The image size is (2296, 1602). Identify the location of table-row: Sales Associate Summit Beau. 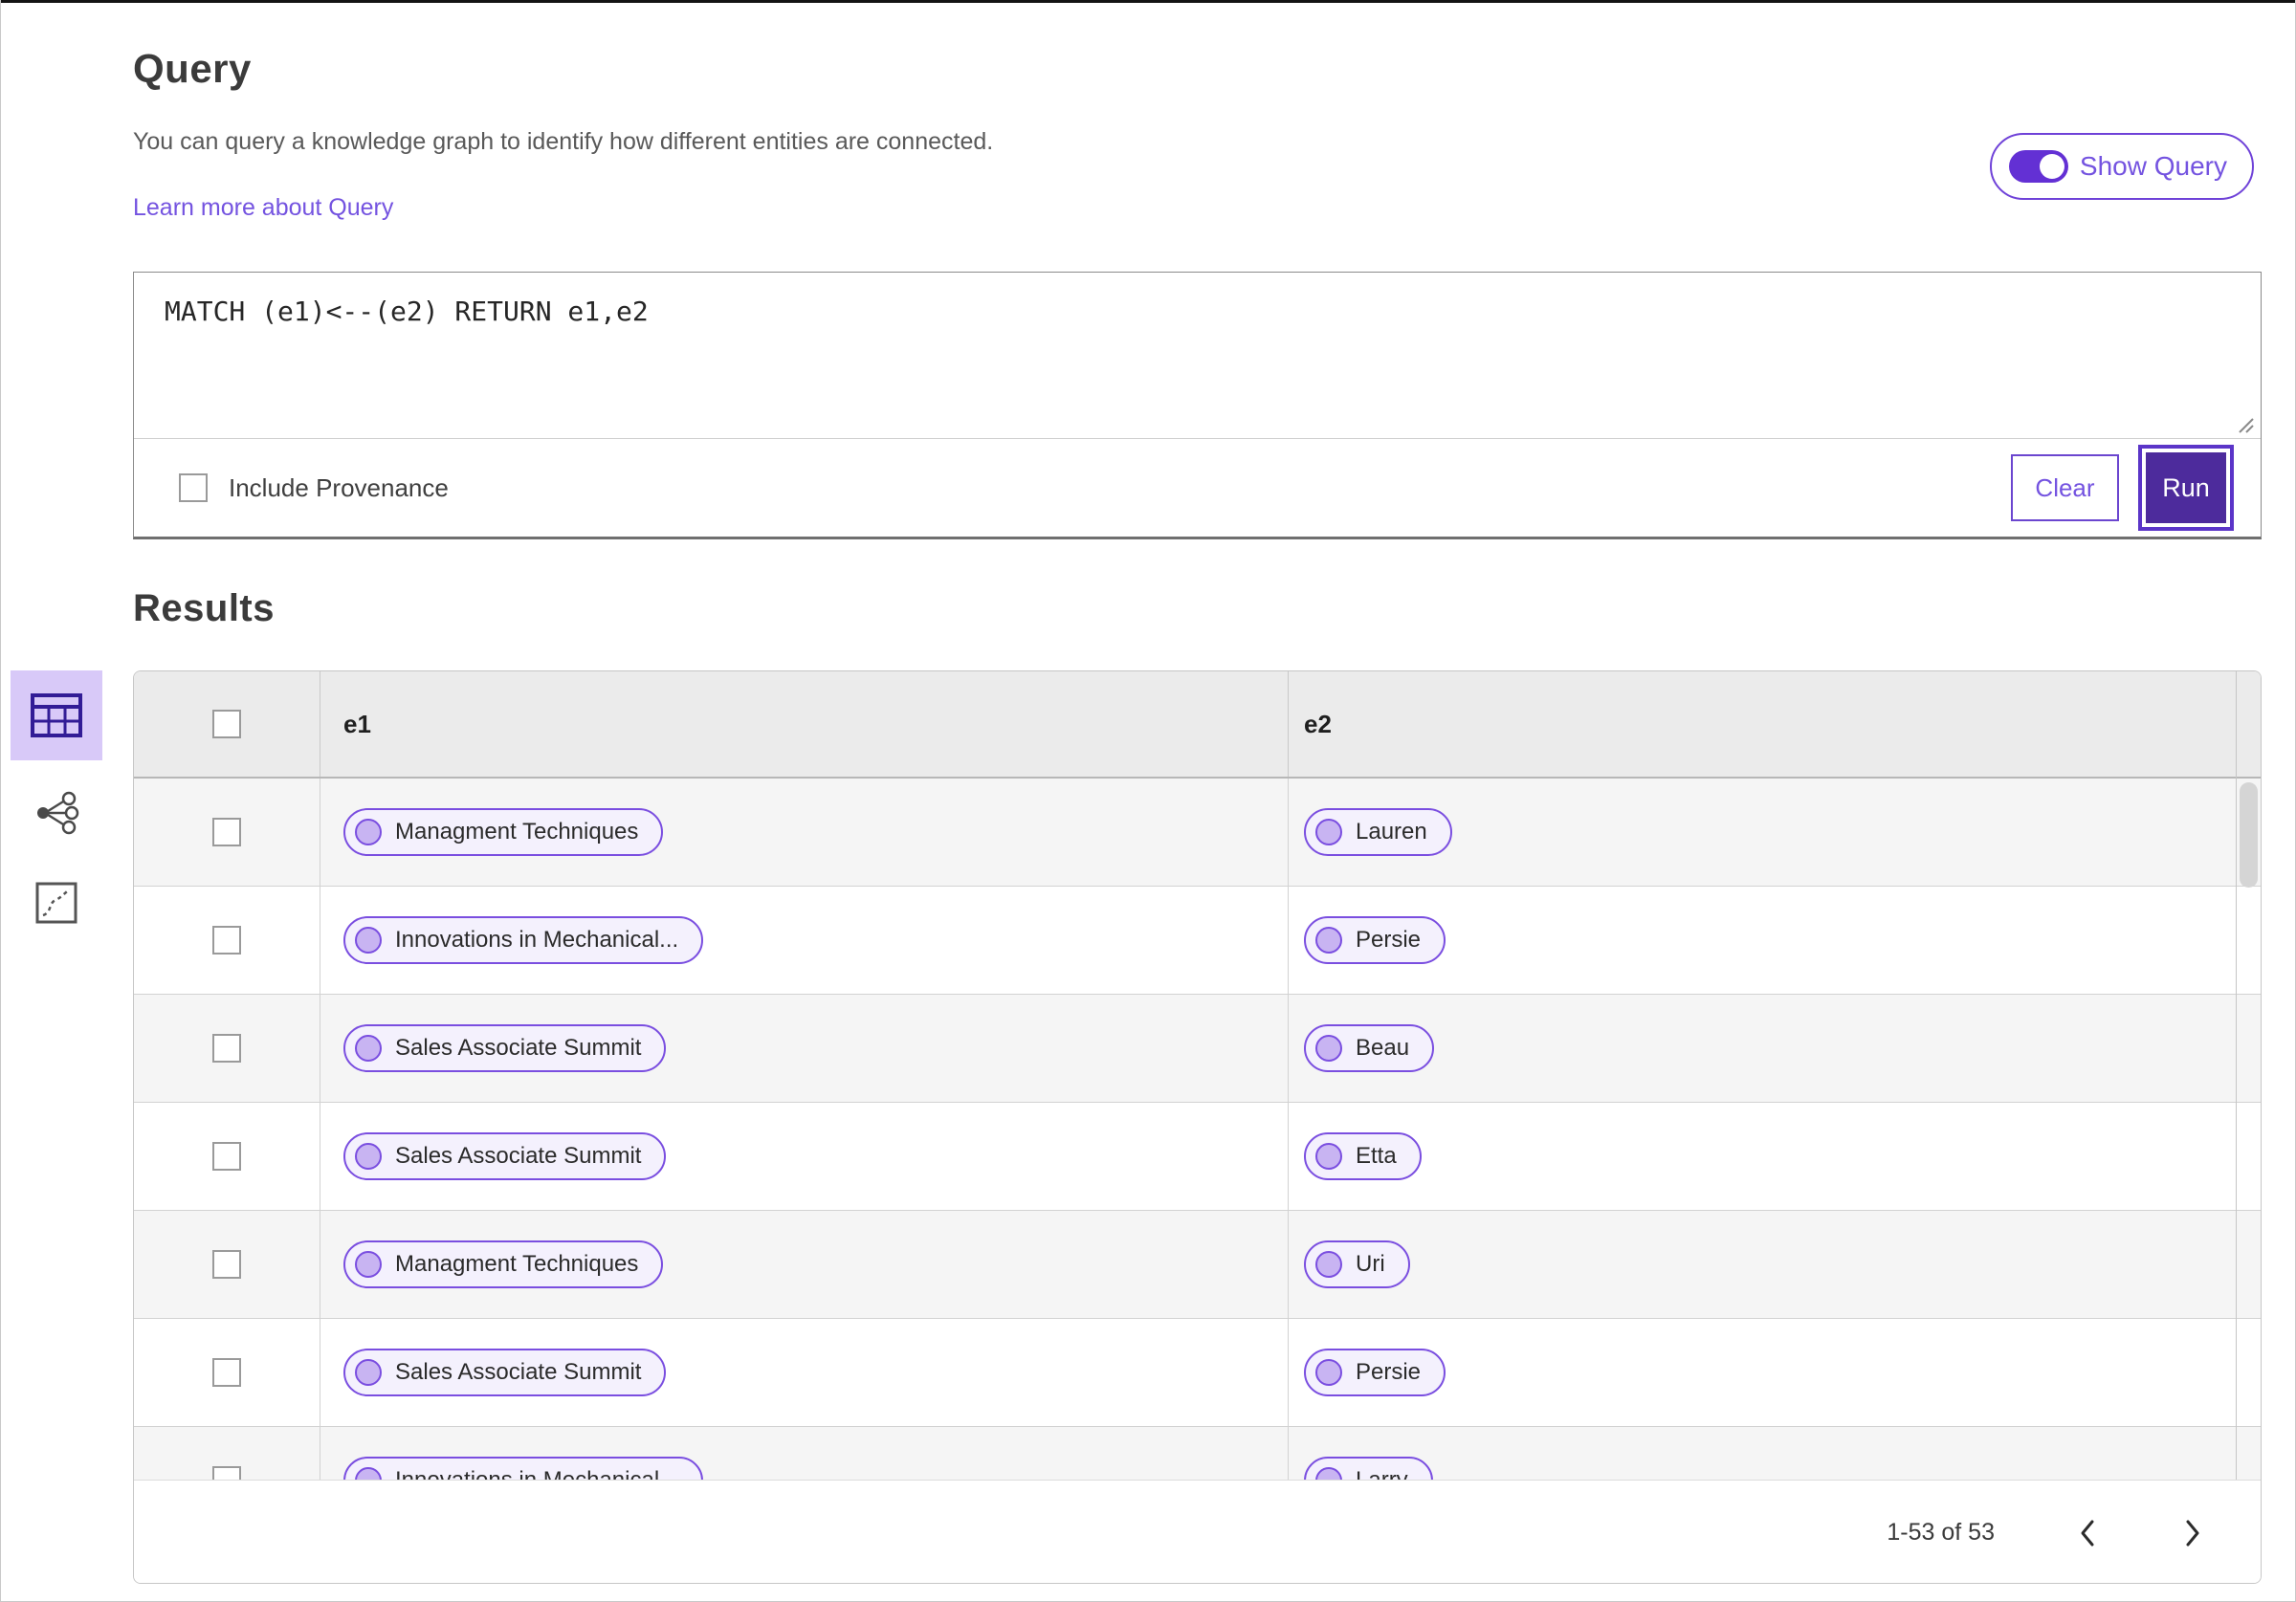
(1198, 1049).